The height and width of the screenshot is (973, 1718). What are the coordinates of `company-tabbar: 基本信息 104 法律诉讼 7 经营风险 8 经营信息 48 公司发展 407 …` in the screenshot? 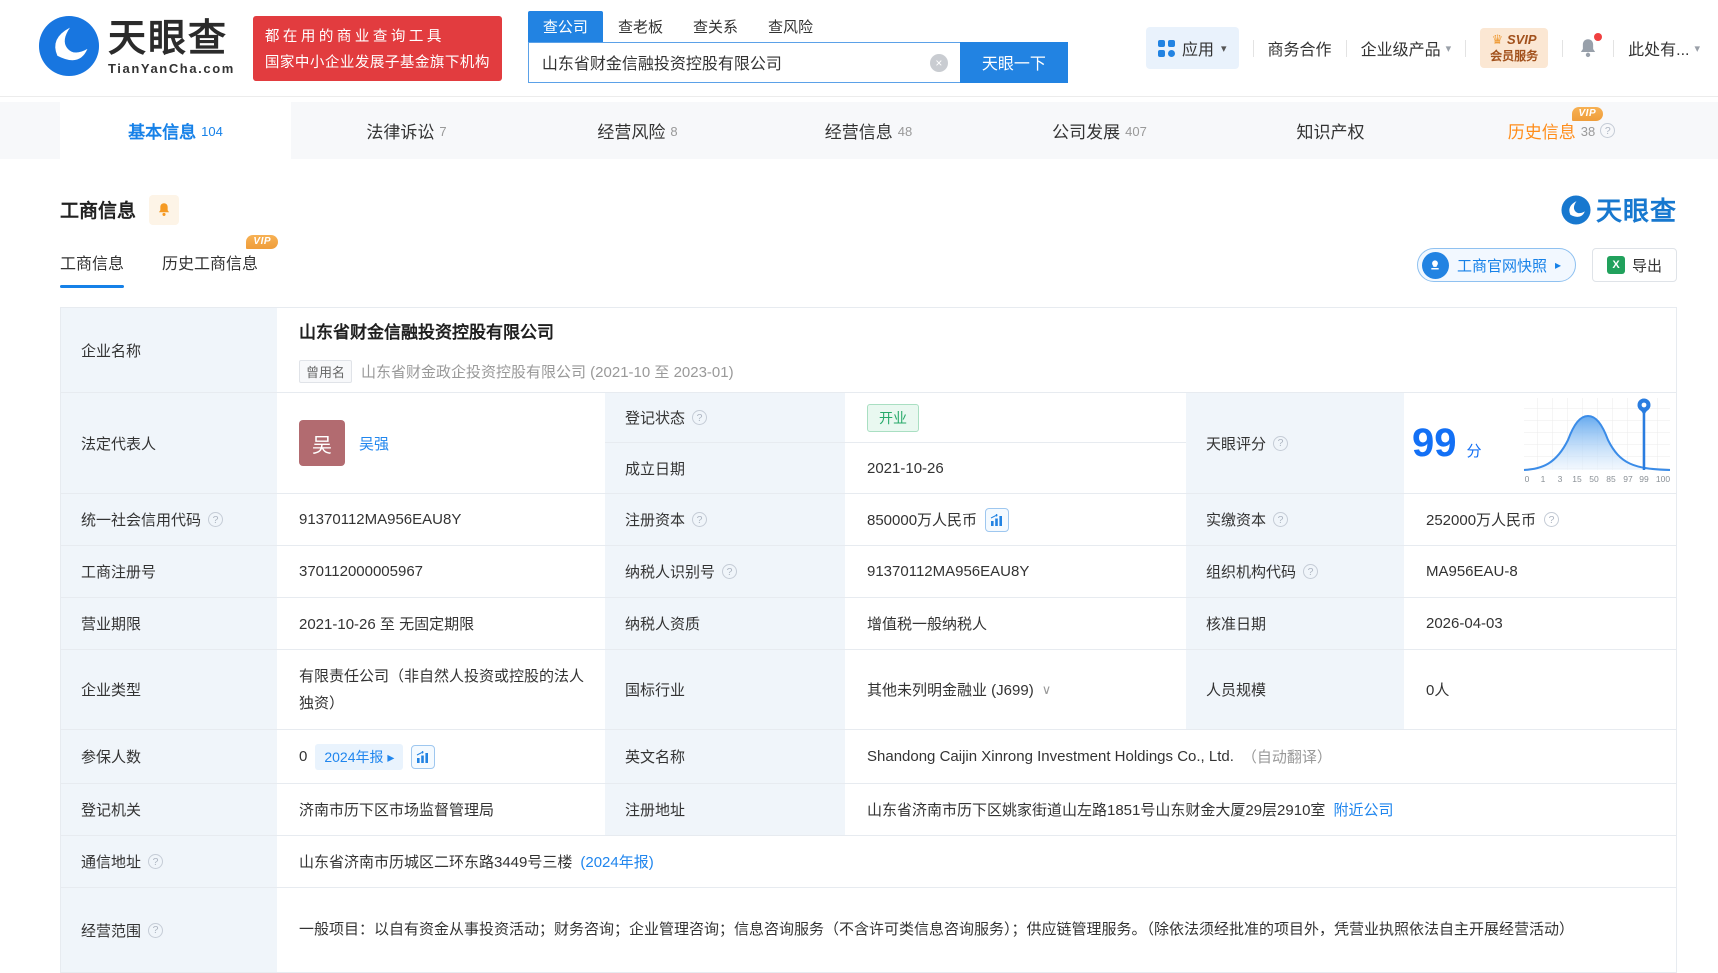 It's located at (859, 130).